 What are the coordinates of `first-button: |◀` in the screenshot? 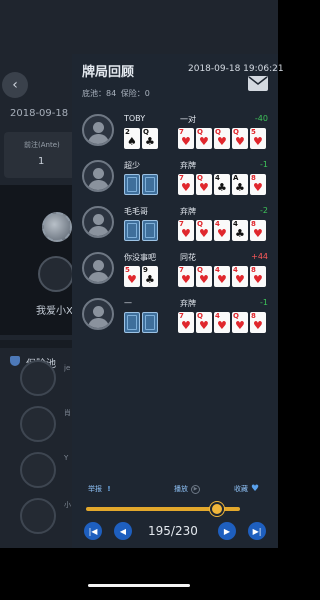 It's located at (93, 531).